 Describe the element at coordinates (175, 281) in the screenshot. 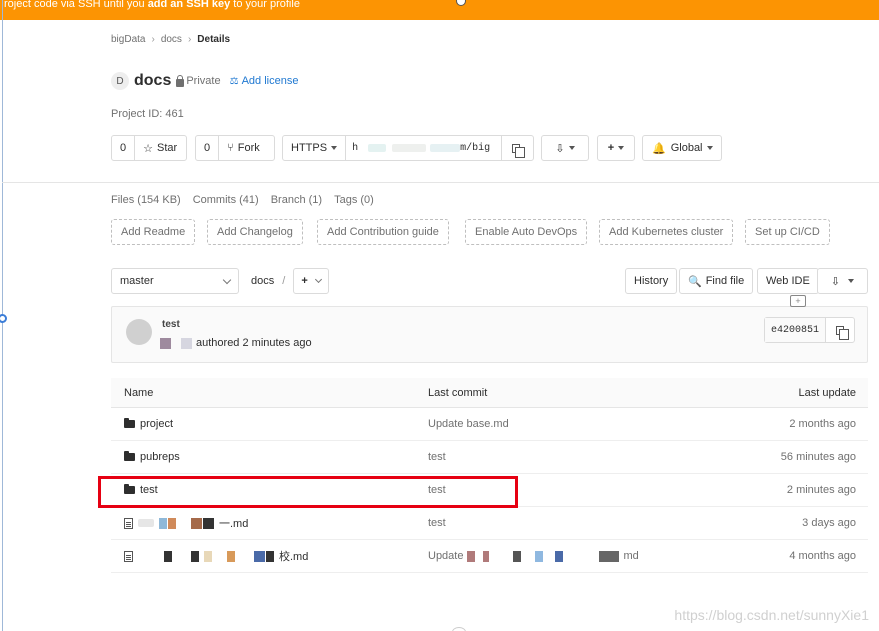

I see `branch-select: master` at that location.